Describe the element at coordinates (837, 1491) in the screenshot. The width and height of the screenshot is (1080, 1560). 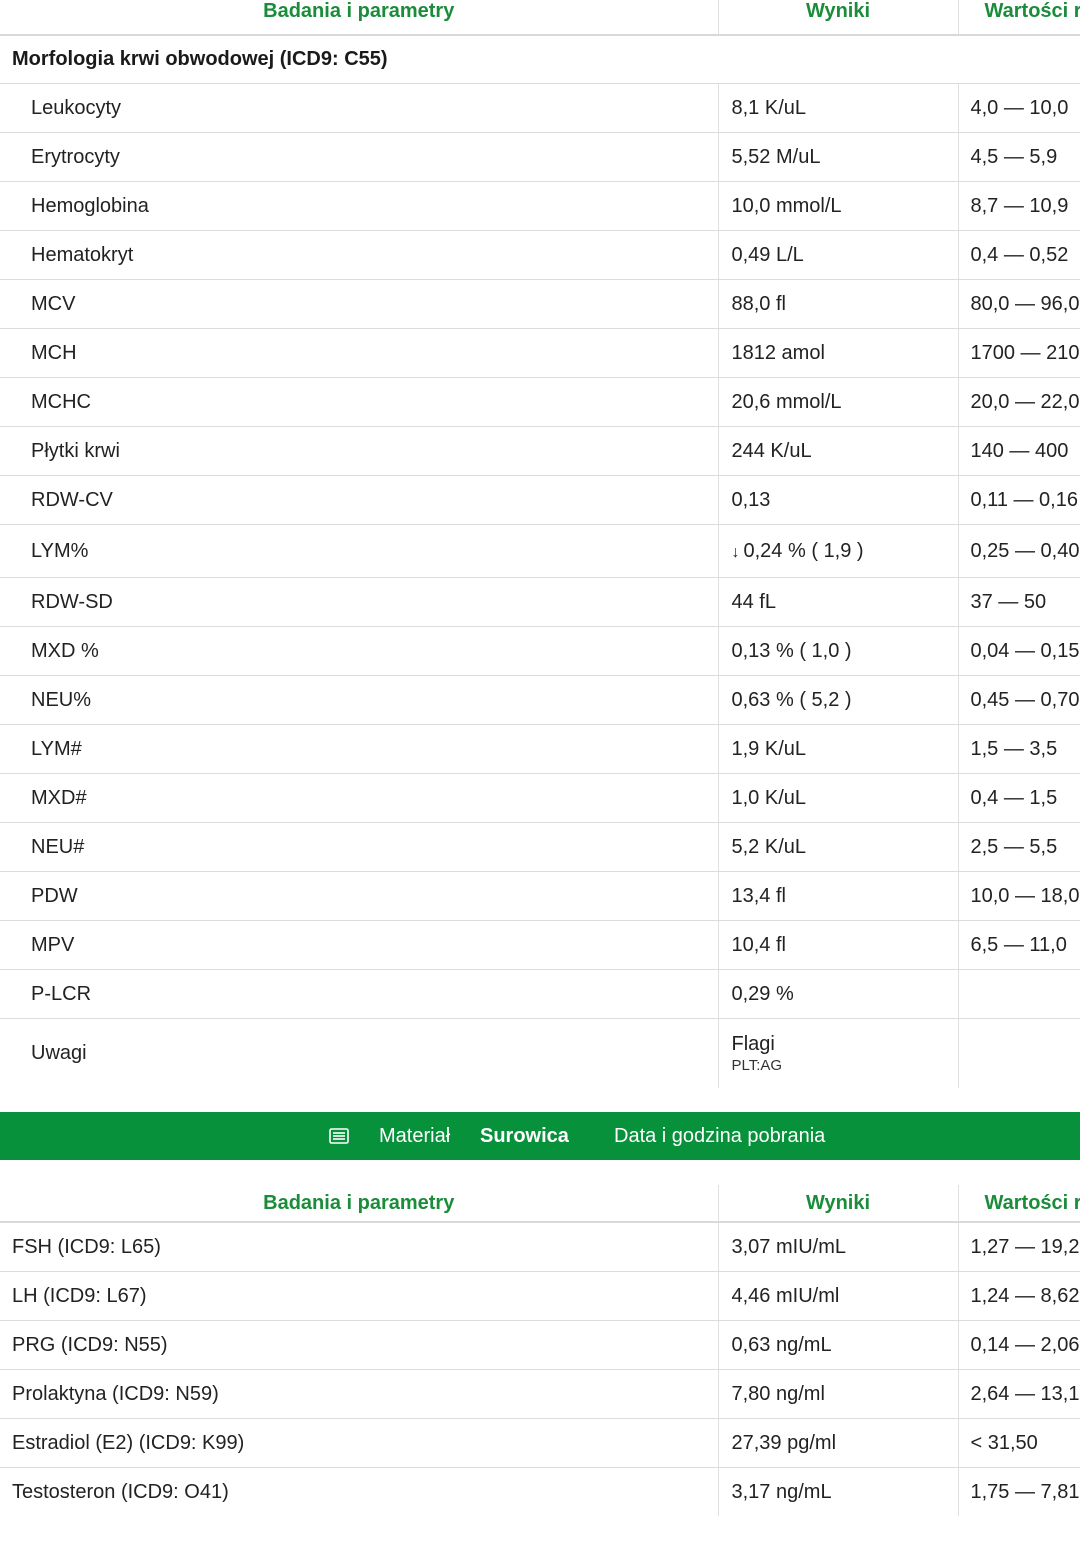
I see `result-value-cell: 3,17 ng/mL` at that location.